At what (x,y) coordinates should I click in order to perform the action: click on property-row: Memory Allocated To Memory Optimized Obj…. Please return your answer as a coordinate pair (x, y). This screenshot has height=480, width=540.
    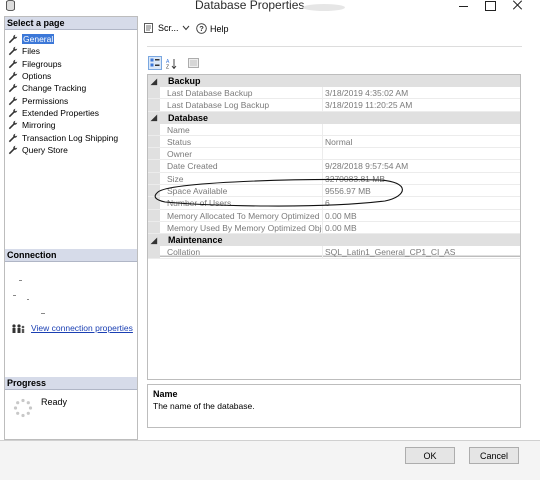
    Looking at the image, I should click on (334, 215).